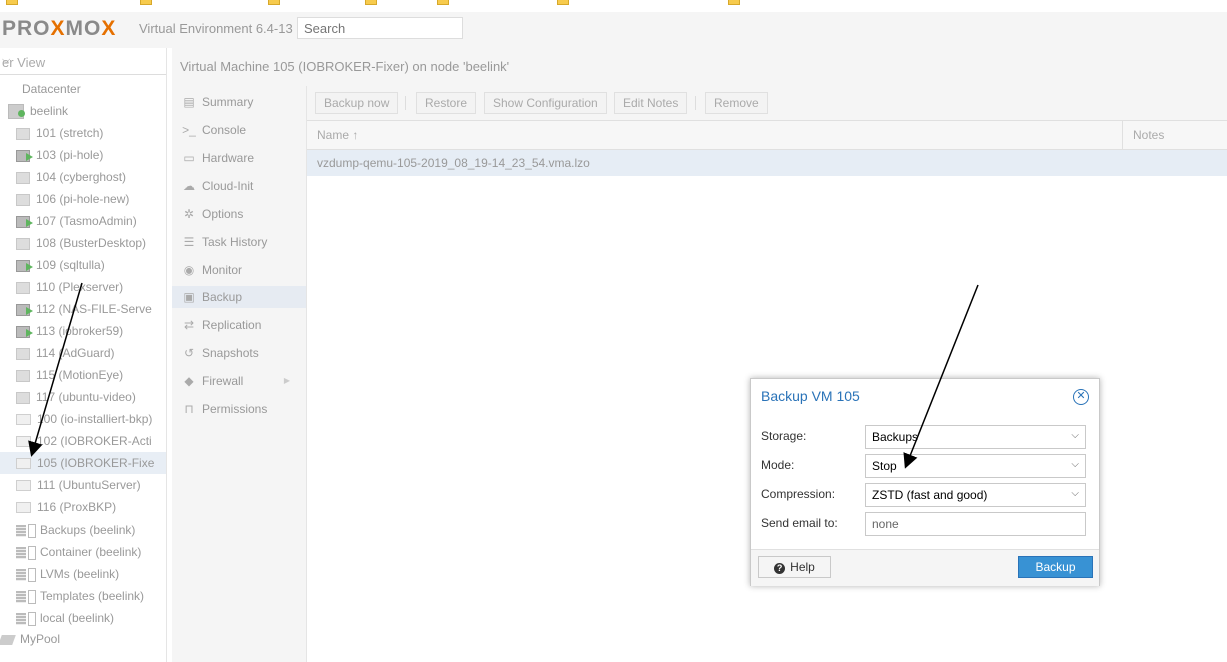 The height and width of the screenshot is (662, 1227). Describe the element at coordinates (794, 567) in the screenshot. I see `help-button: ? Help` at that location.